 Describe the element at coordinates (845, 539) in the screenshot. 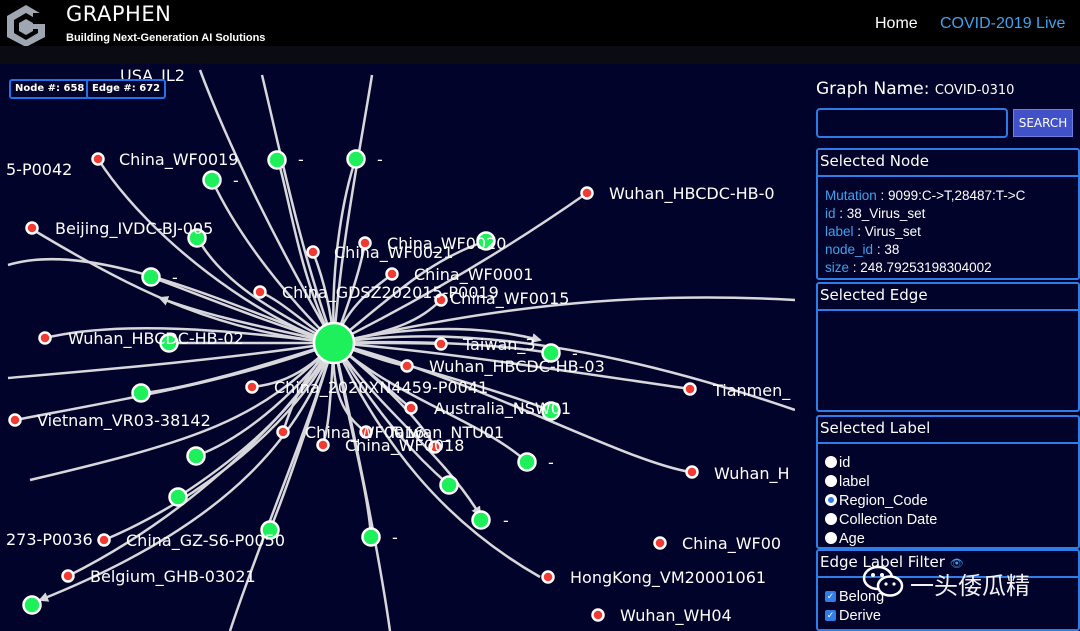

I see `label-option-age: Age` at that location.